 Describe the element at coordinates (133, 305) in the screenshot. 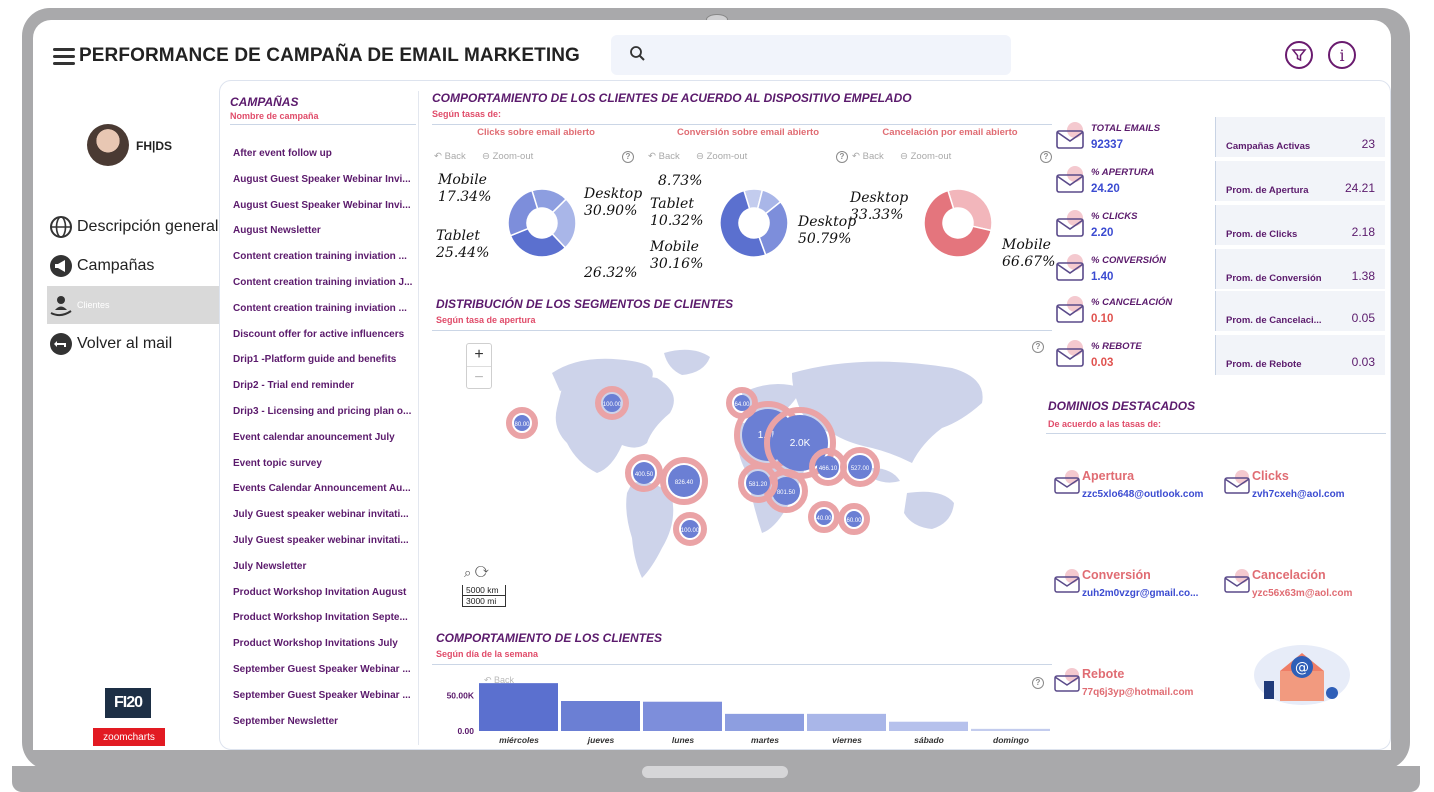

I see `nav-item-clientes: Clientes` at that location.